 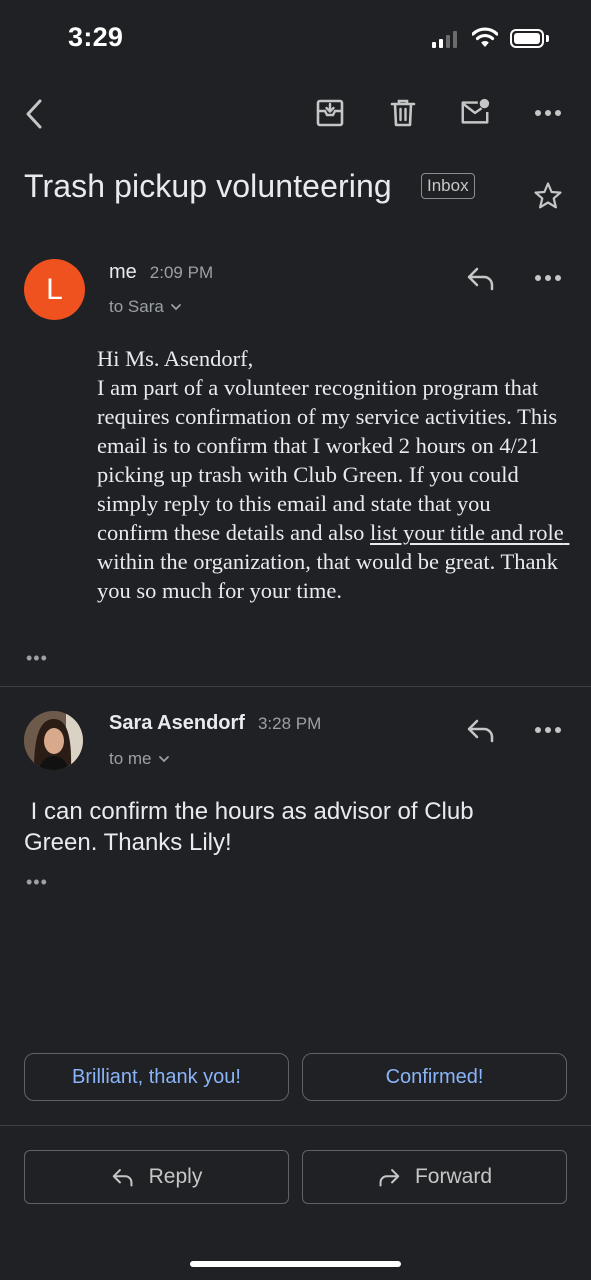 I want to click on actions-divider, so click(x=295, y=1125).